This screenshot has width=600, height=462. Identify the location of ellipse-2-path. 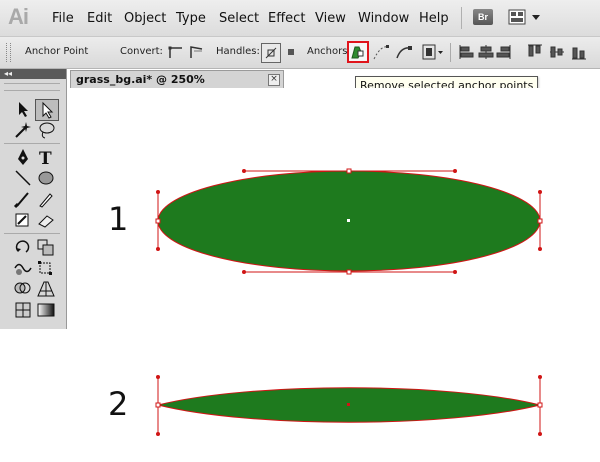
(349, 405).